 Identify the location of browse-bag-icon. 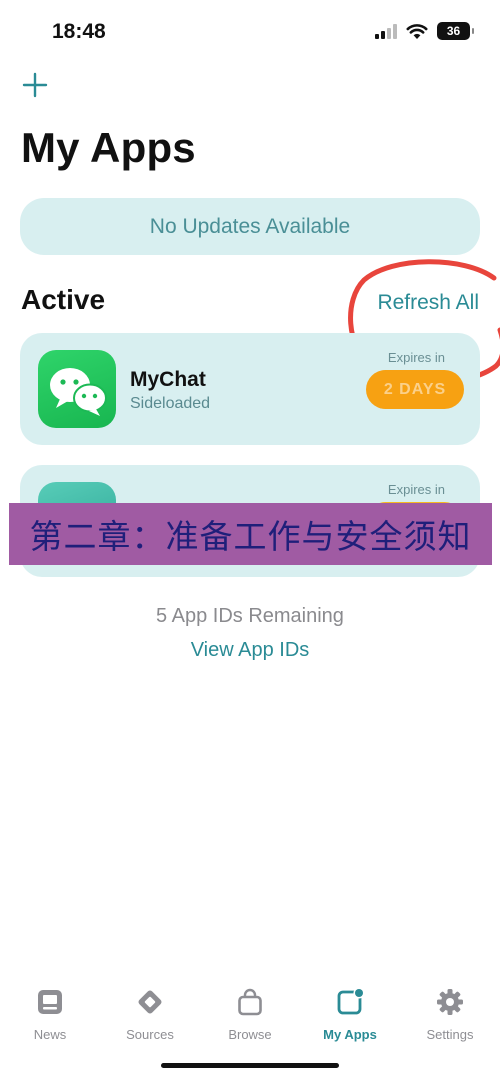
(250, 1002).